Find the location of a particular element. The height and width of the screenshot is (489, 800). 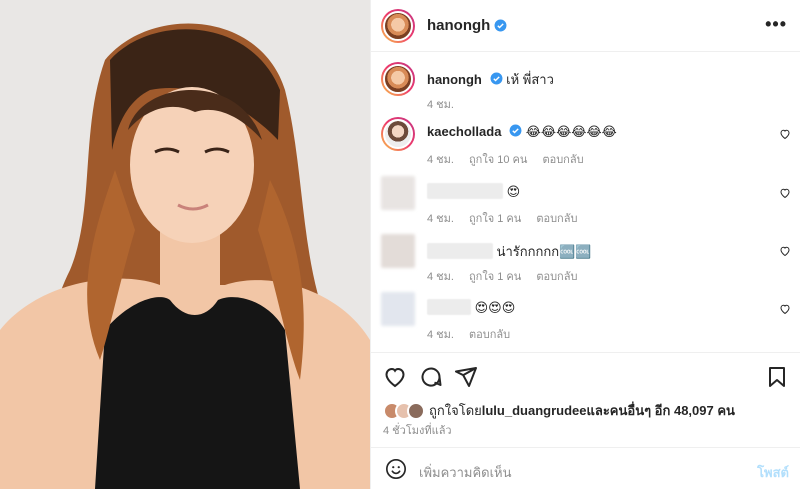

comment-line: kaechollada 😂😂😂😂😂😂 is located at coordinates (522, 132).